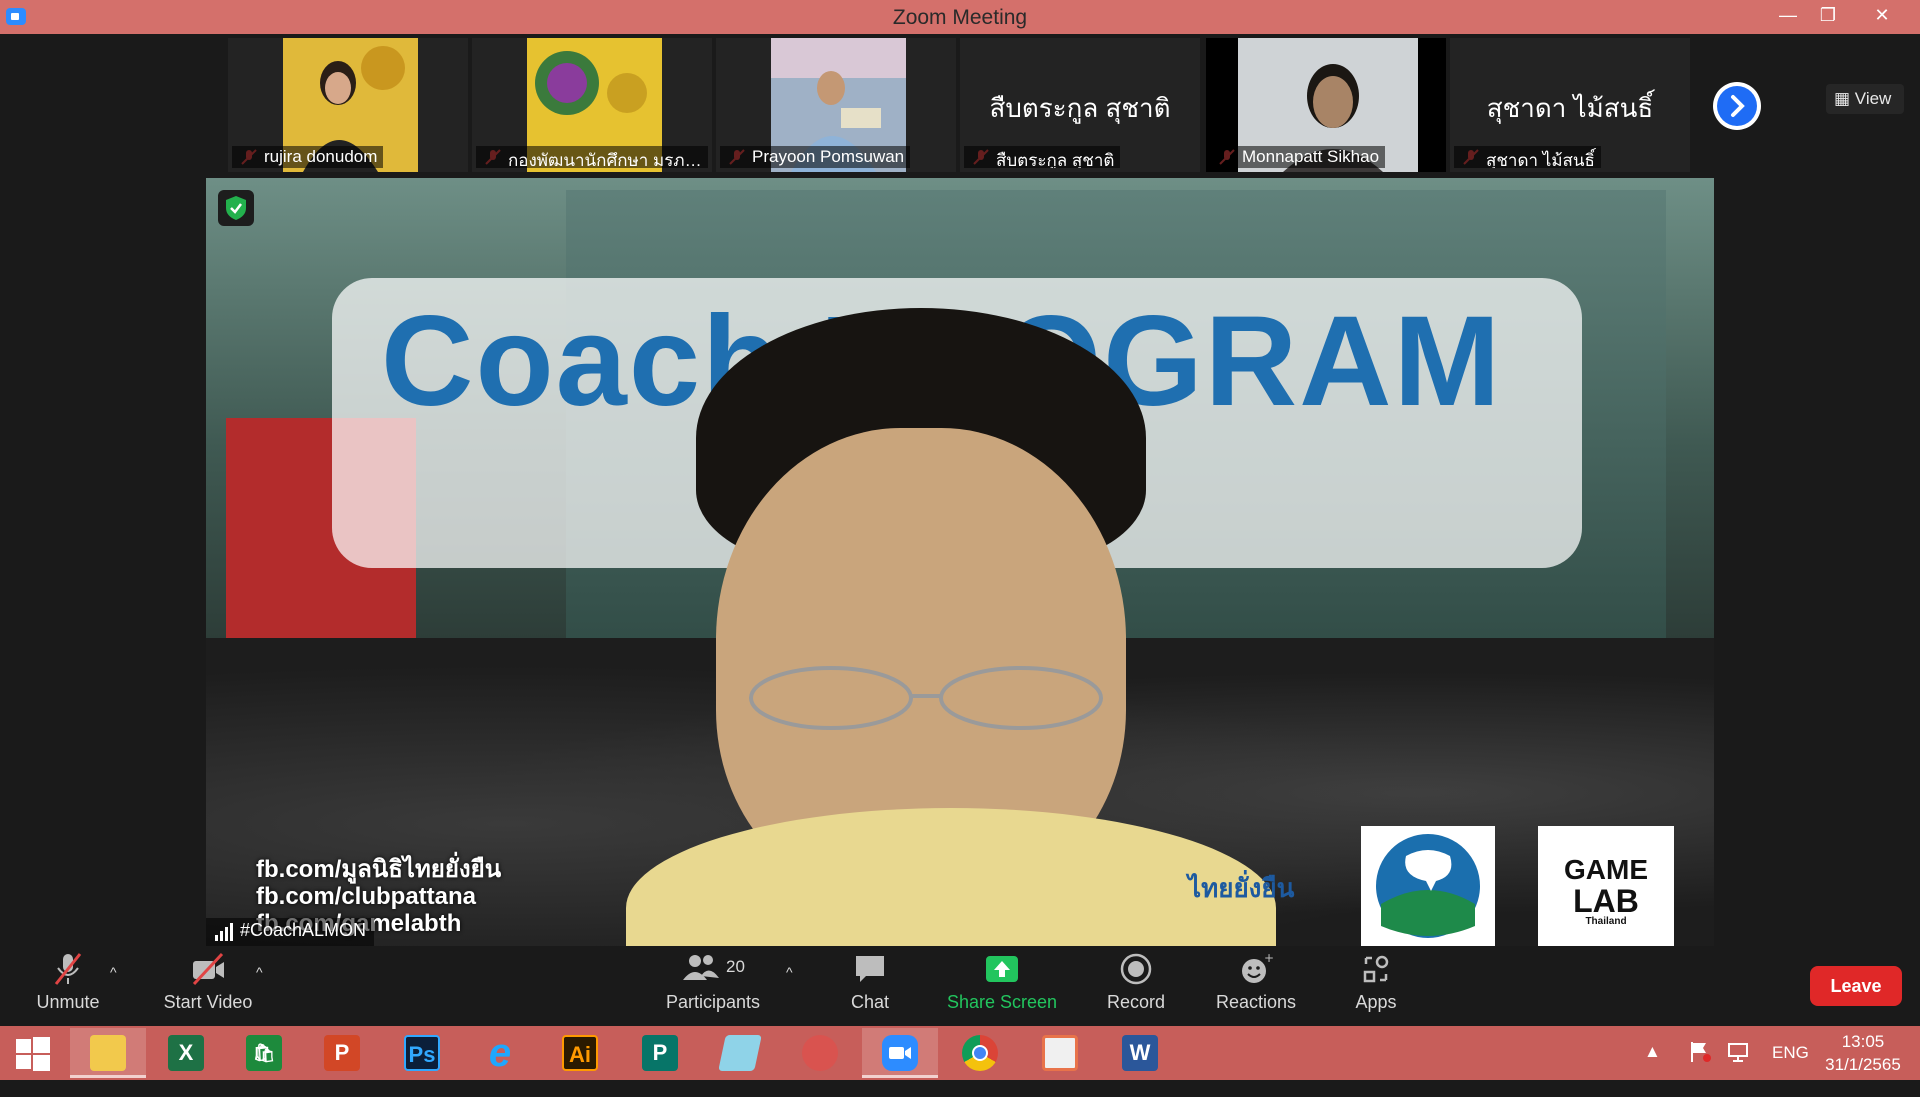  What do you see at coordinates (870, 969) in the screenshot?
I see `chat-icon` at bounding box center [870, 969].